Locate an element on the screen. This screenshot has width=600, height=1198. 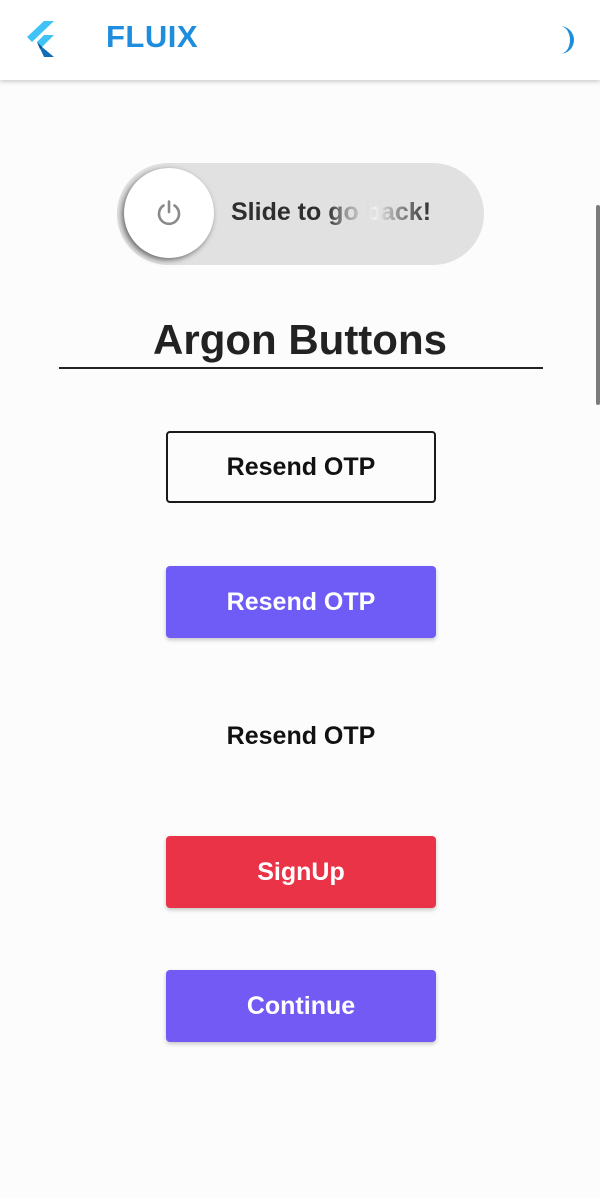
app-title: FLUIX is located at coordinates (152, 36).